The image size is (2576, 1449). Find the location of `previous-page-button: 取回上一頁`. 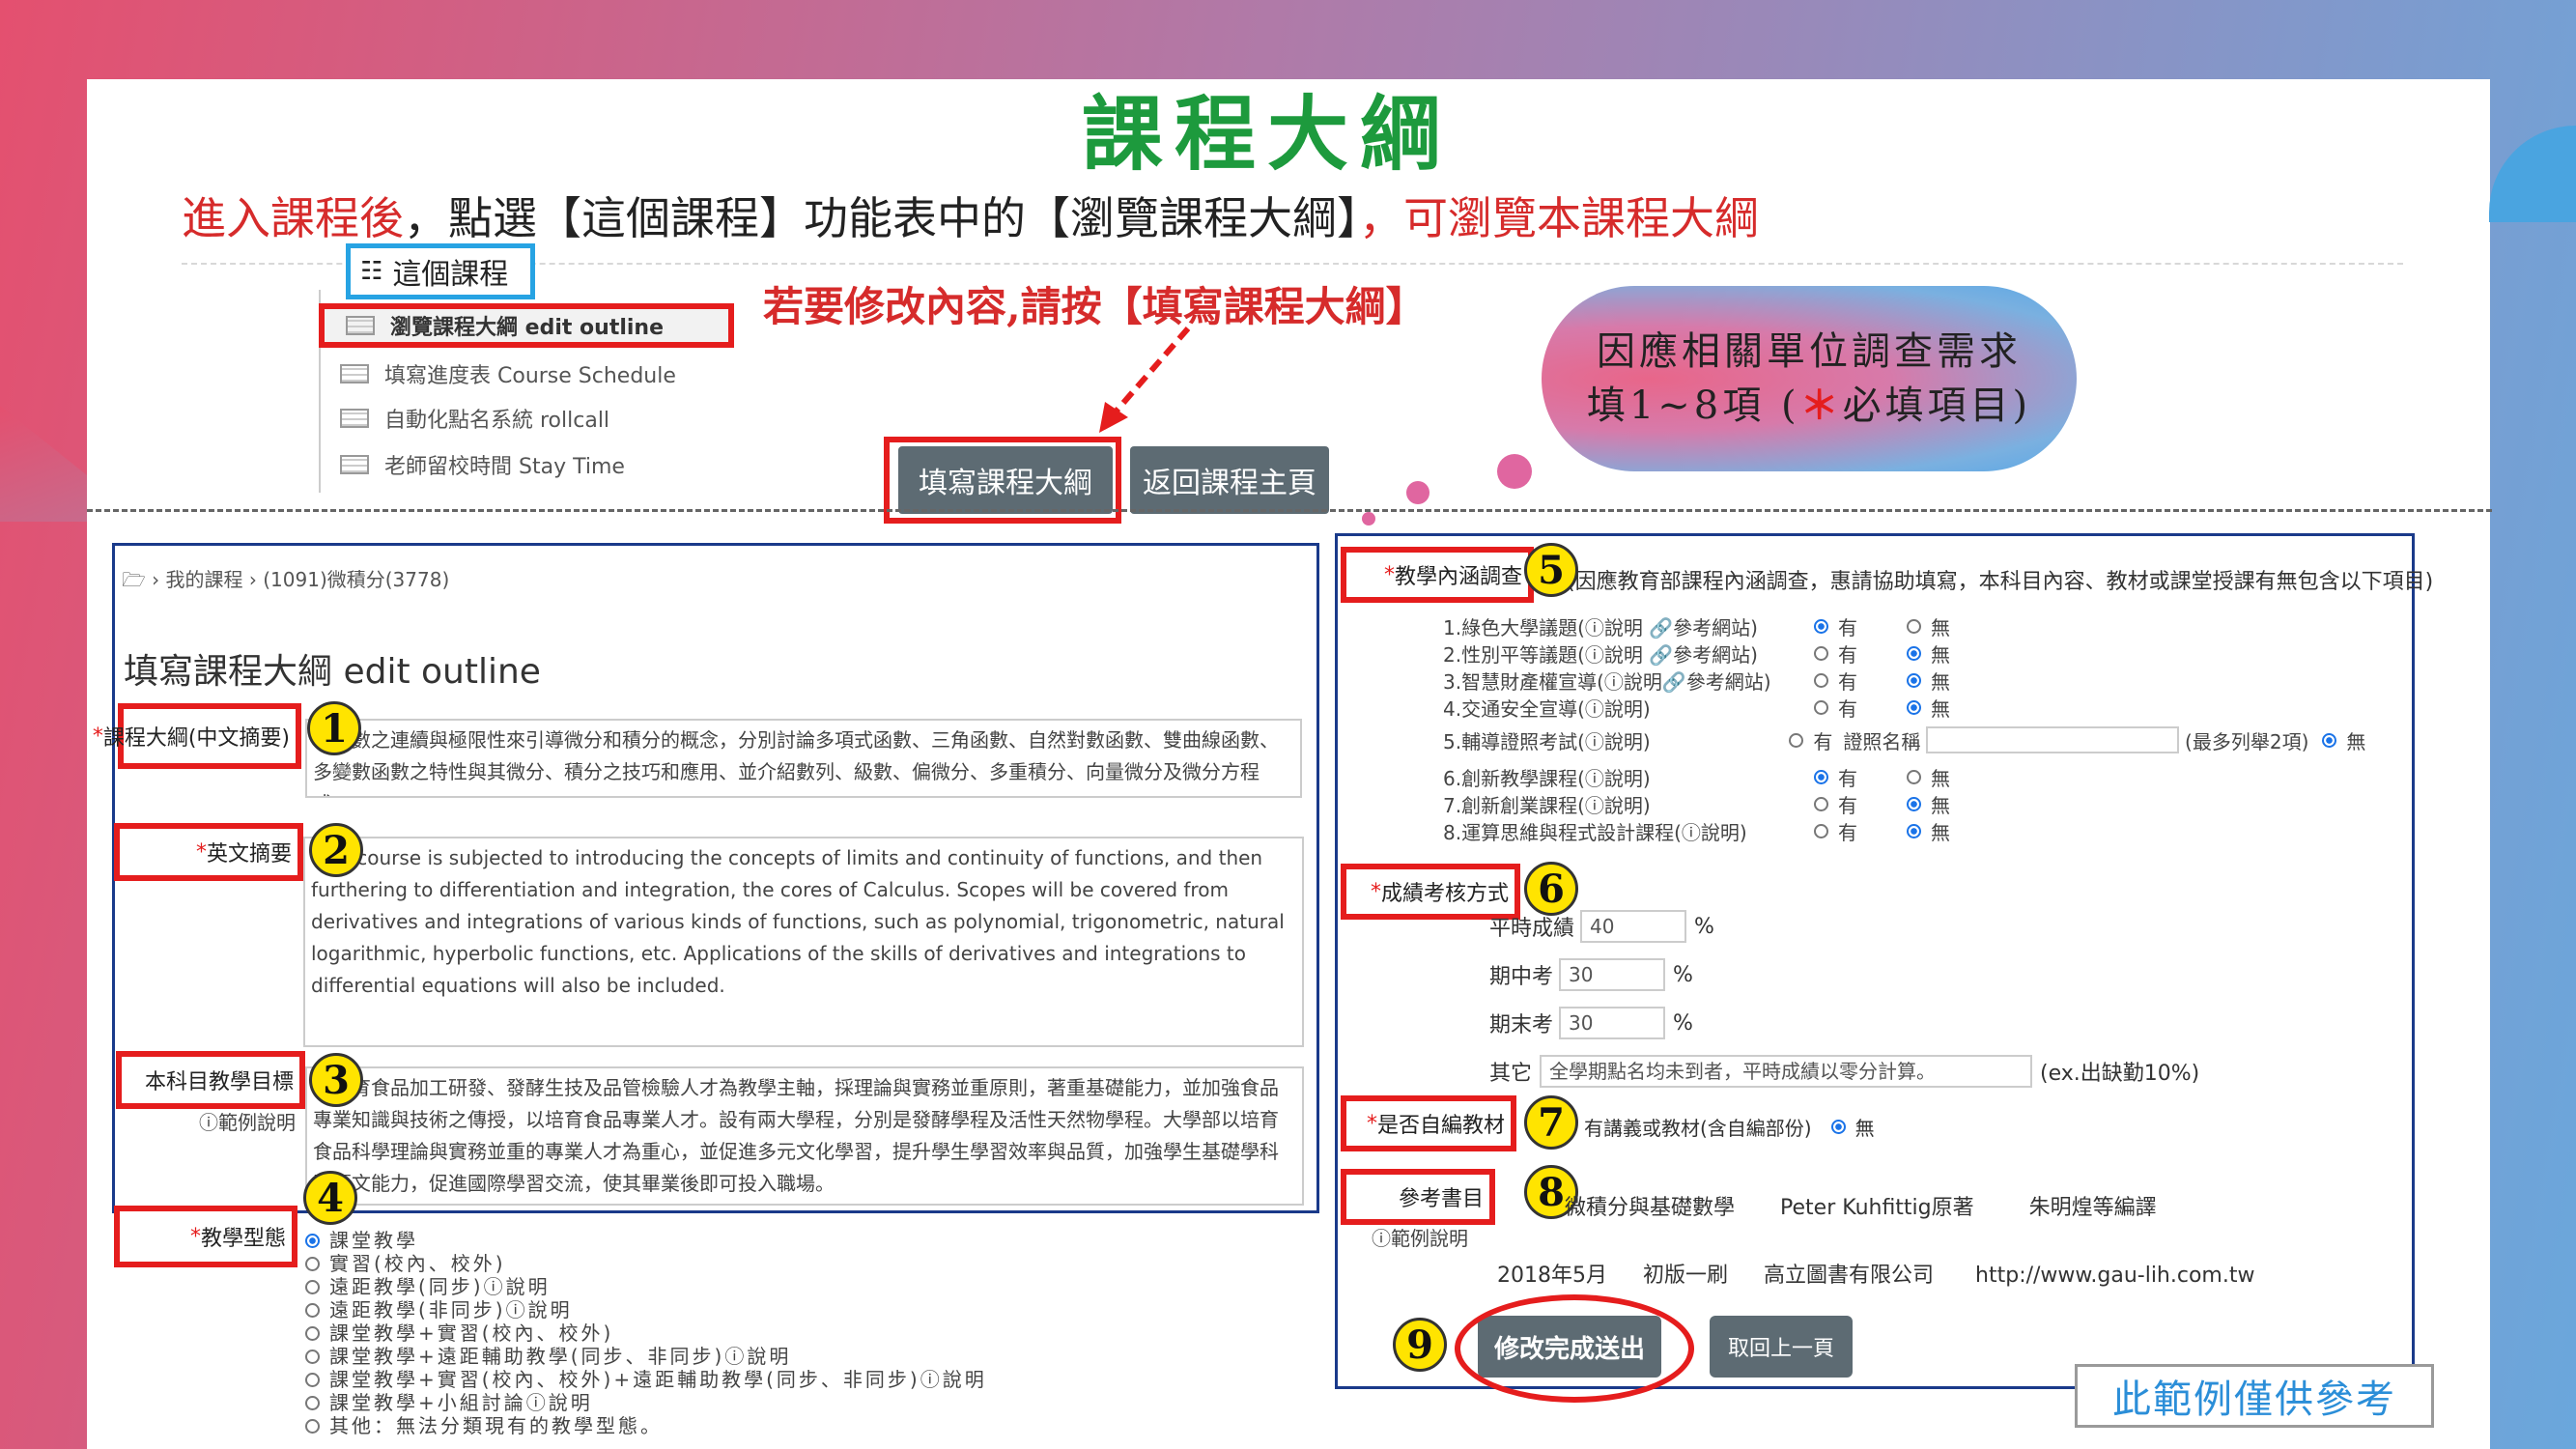

previous-page-button: 取回上一頁 is located at coordinates (1781, 1347).